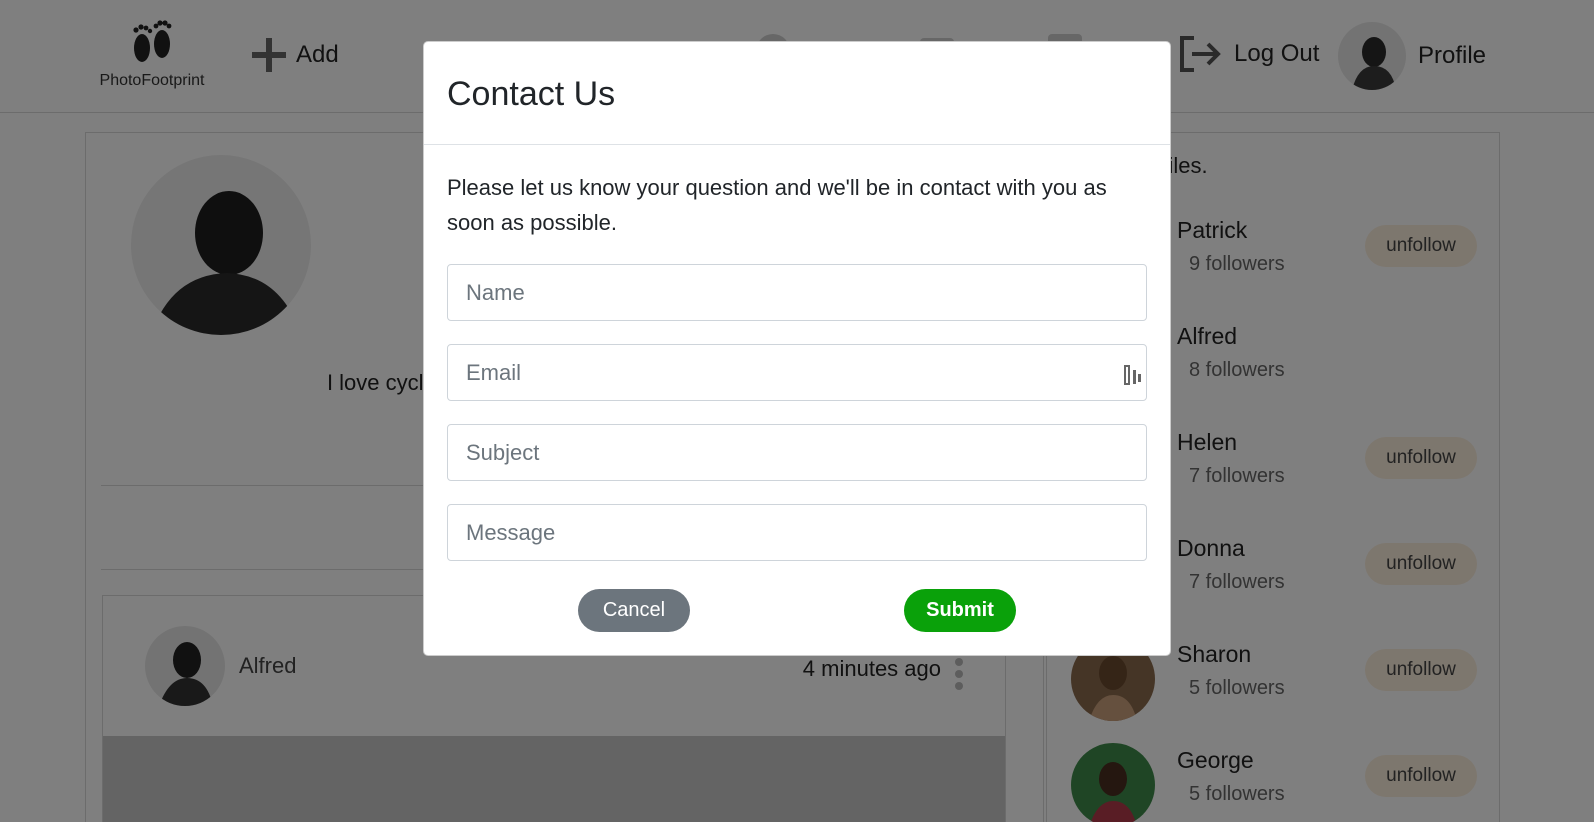 Image resolution: width=1594 pixels, height=822 pixels. Describe the element at coordinates (531, 94) in the screenshot. I see `modal-title: Contact Us` at that location.